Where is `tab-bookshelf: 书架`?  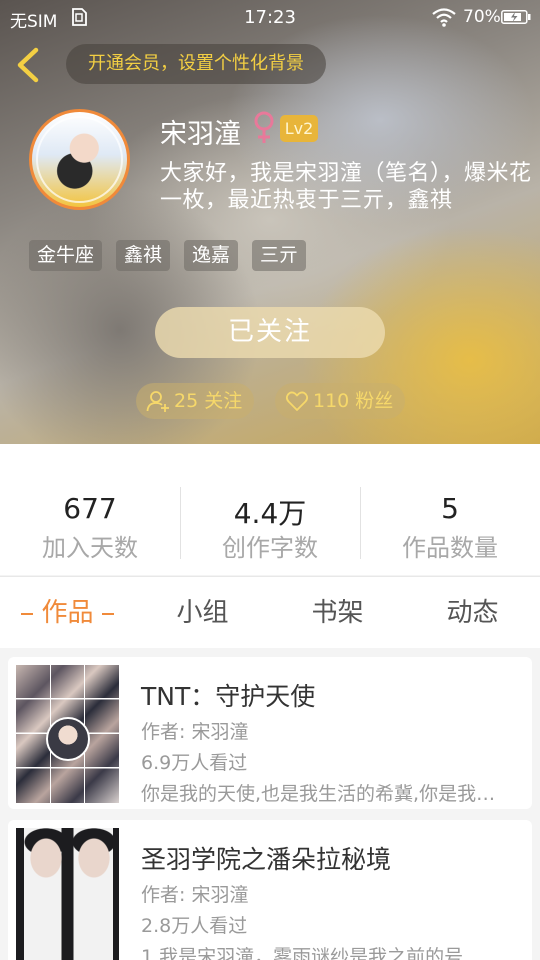 tab-bookshelf: 书架 is located at coordinates (337, 613).